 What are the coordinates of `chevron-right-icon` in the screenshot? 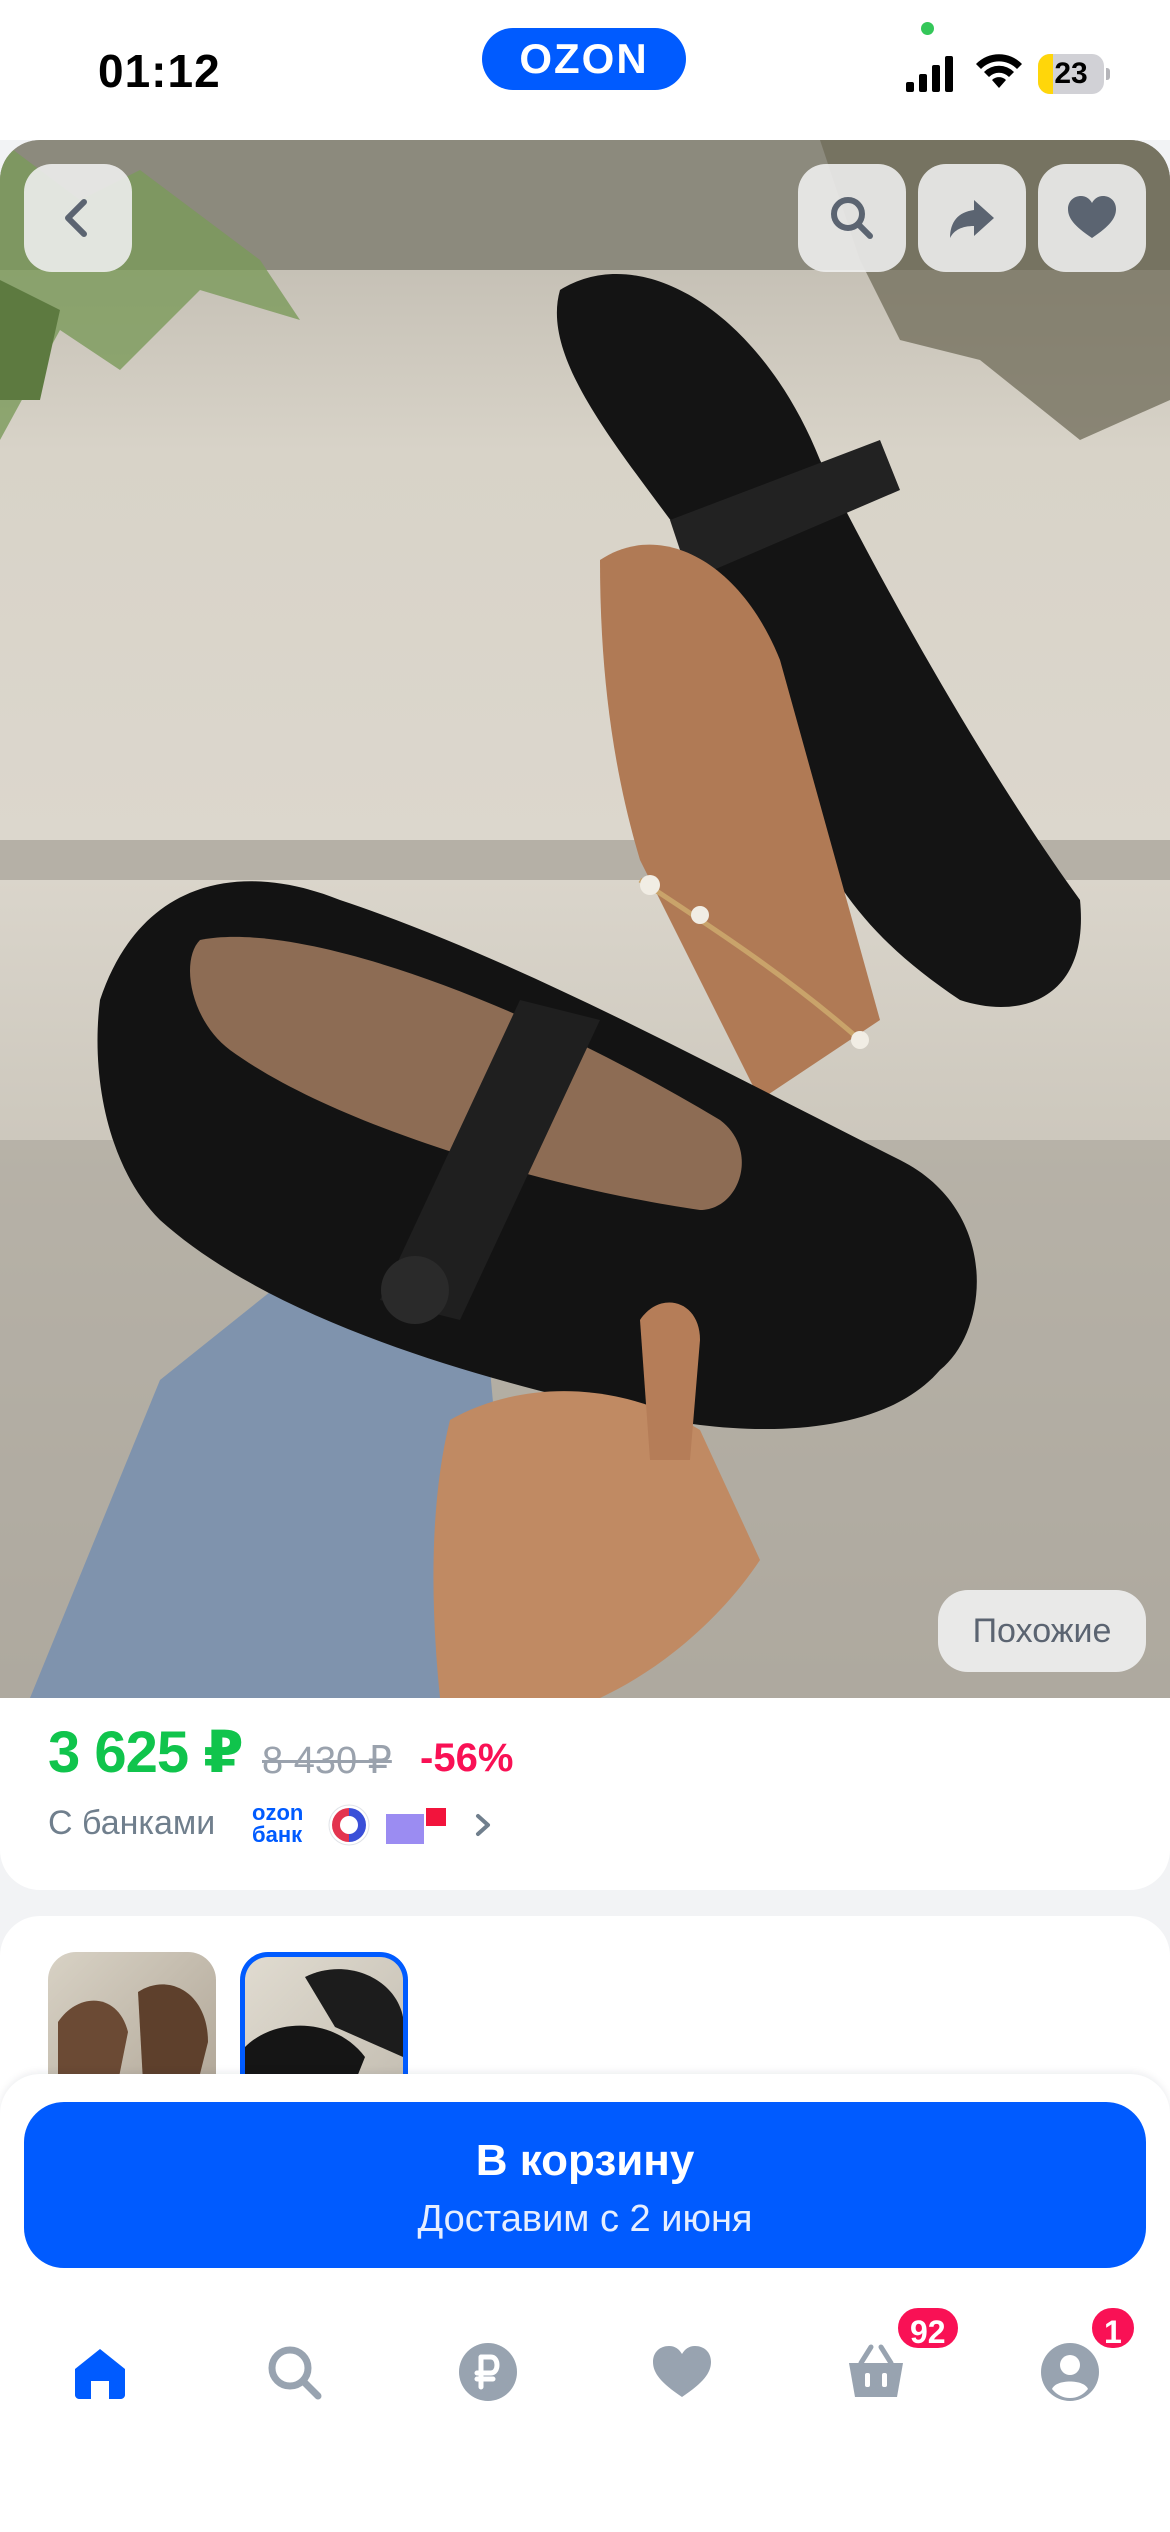 It's located at (483, 1825).